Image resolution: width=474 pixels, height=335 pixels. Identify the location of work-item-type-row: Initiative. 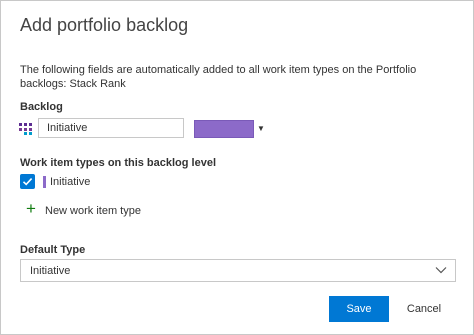
(120, 182).